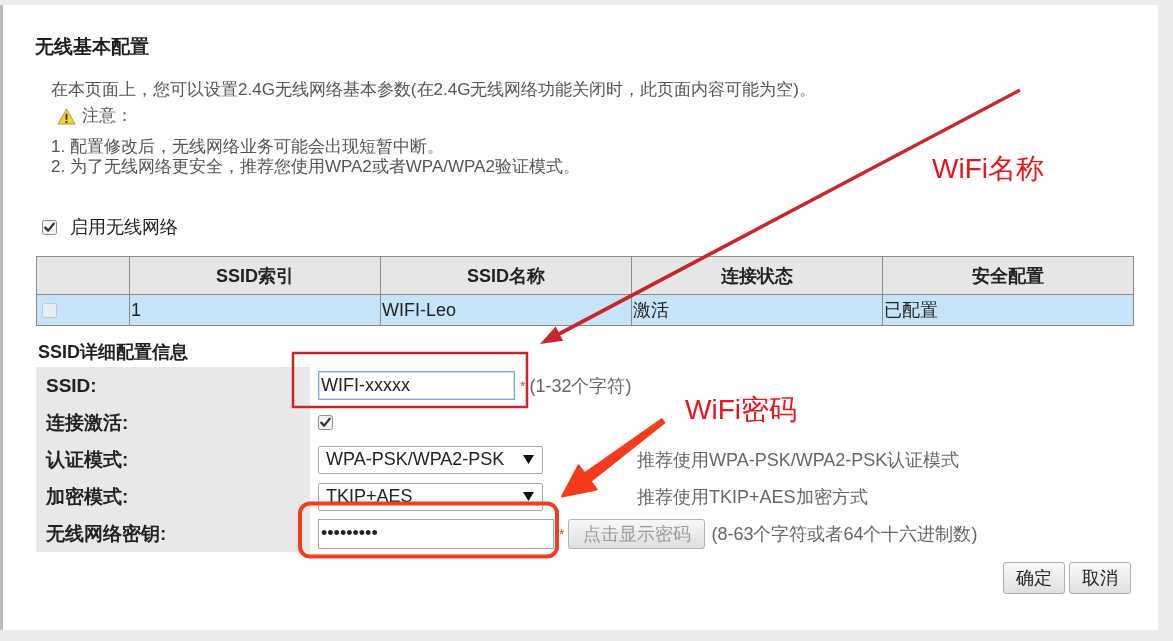  What do you see at coordinates (66, 116) in the screenshot?
I see `warning-icon` at bounding box center [66, 116].